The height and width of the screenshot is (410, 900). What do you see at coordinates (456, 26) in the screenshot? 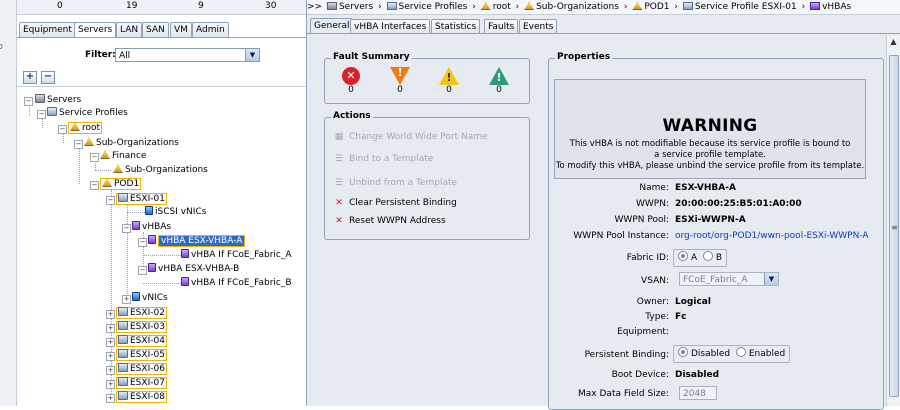
I see `tab-statistics: Statistics` at bounding box center [456, 26].